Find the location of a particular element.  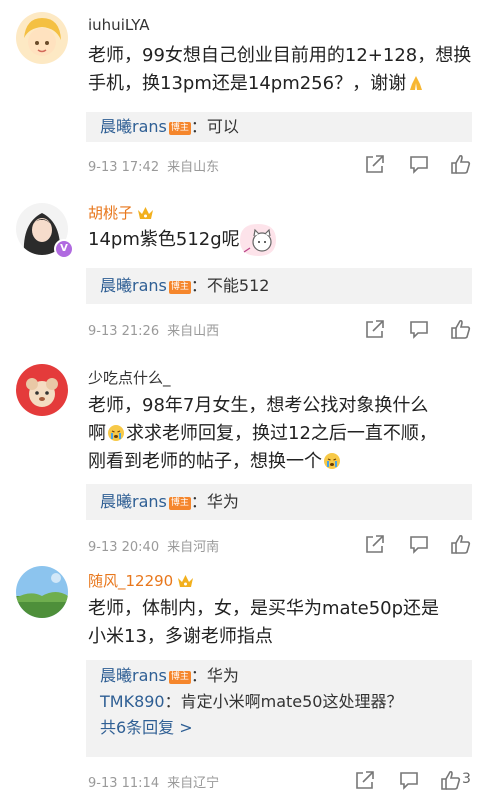

username: 胡桃子 is located at coordinates (121, 212).